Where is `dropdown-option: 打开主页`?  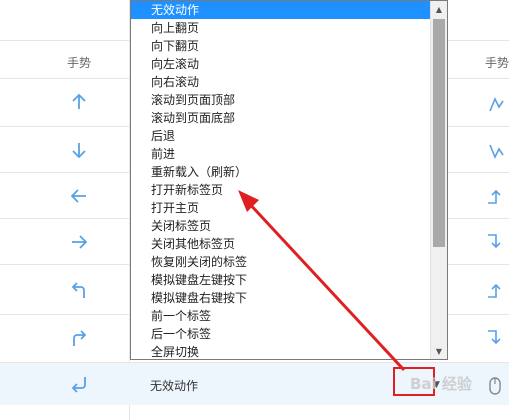 dropdown-option: 打开主页 is located at coordinates (281, 208).